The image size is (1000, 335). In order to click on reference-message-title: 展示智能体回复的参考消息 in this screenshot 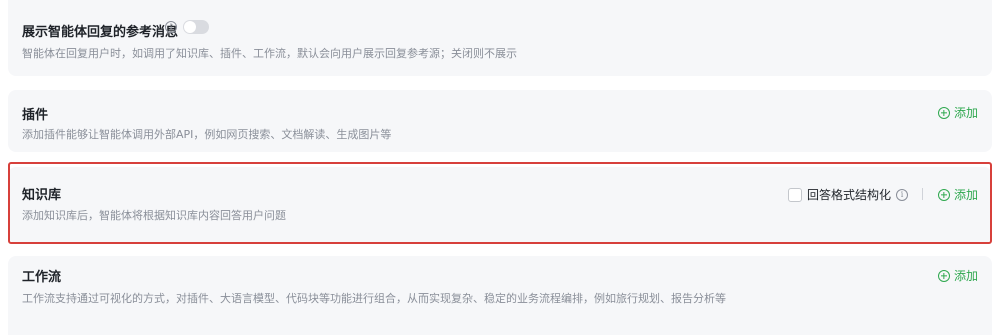, I will do `click(100, 32)`.